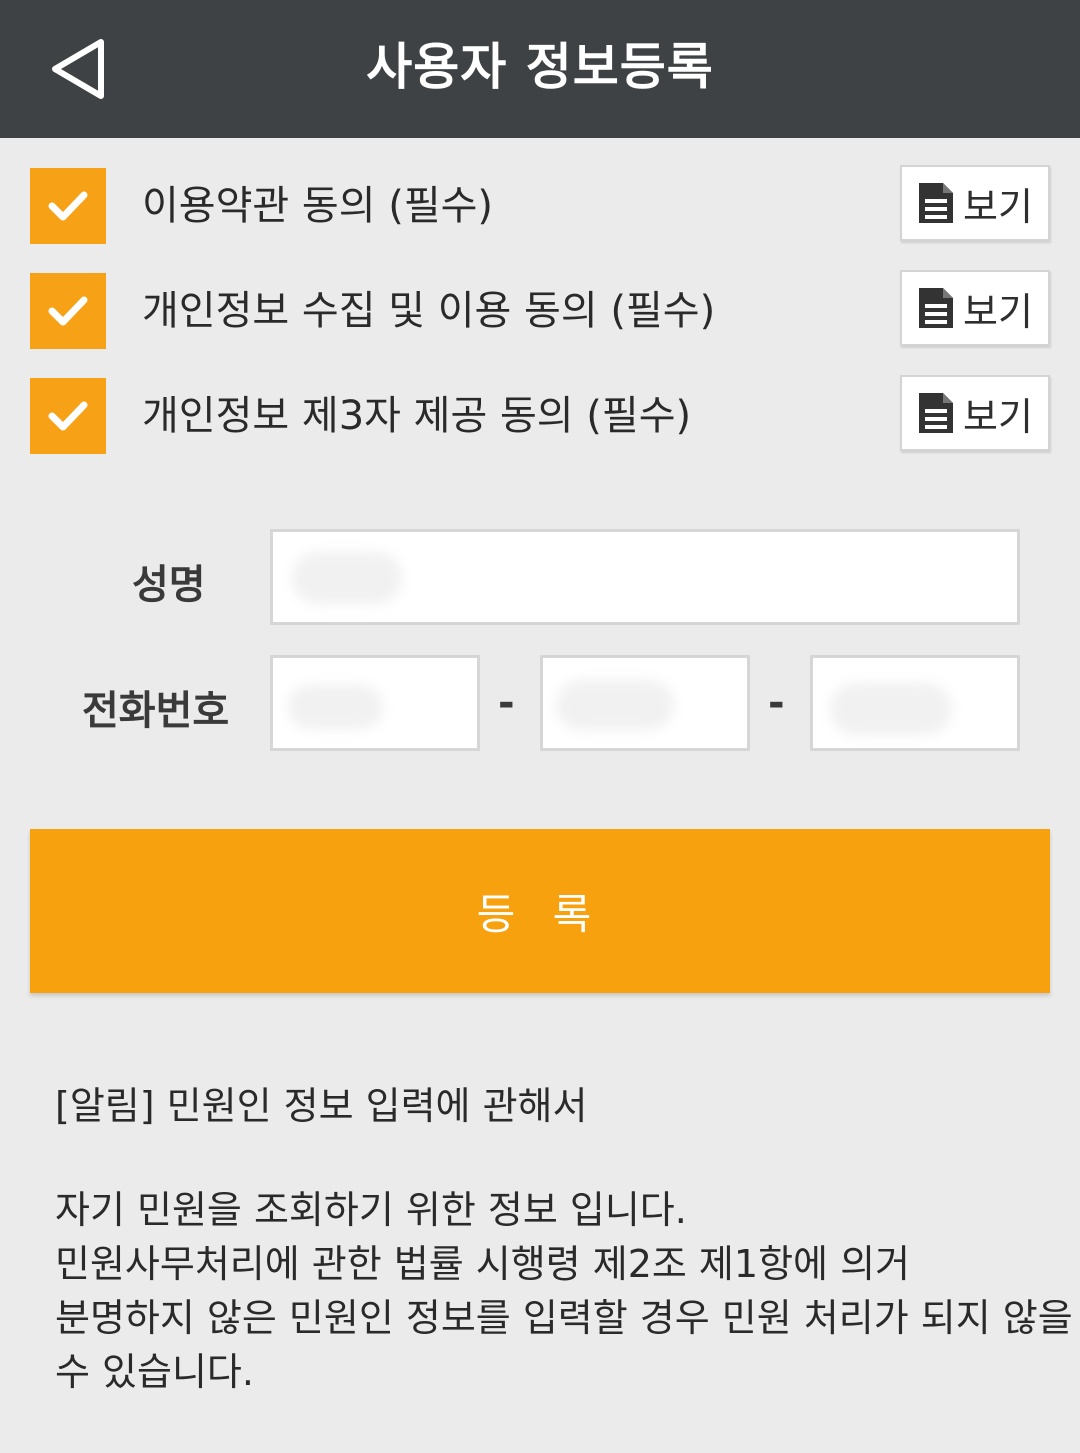  Describe the element at coordinates (776, 703) in the screenshot. I see `phone-dash-2: -` at that location.